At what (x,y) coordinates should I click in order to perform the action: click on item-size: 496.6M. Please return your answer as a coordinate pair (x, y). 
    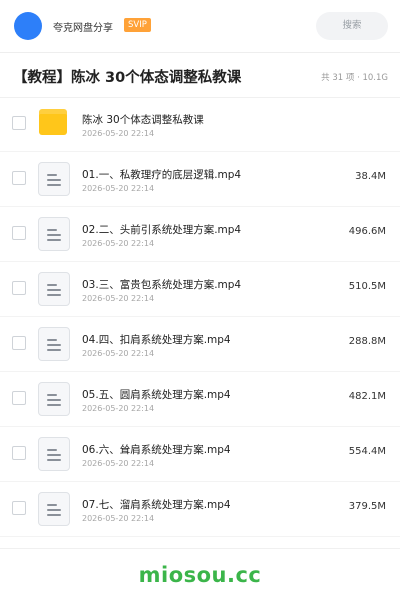
    Looking at the image, I should click on (367, 231).